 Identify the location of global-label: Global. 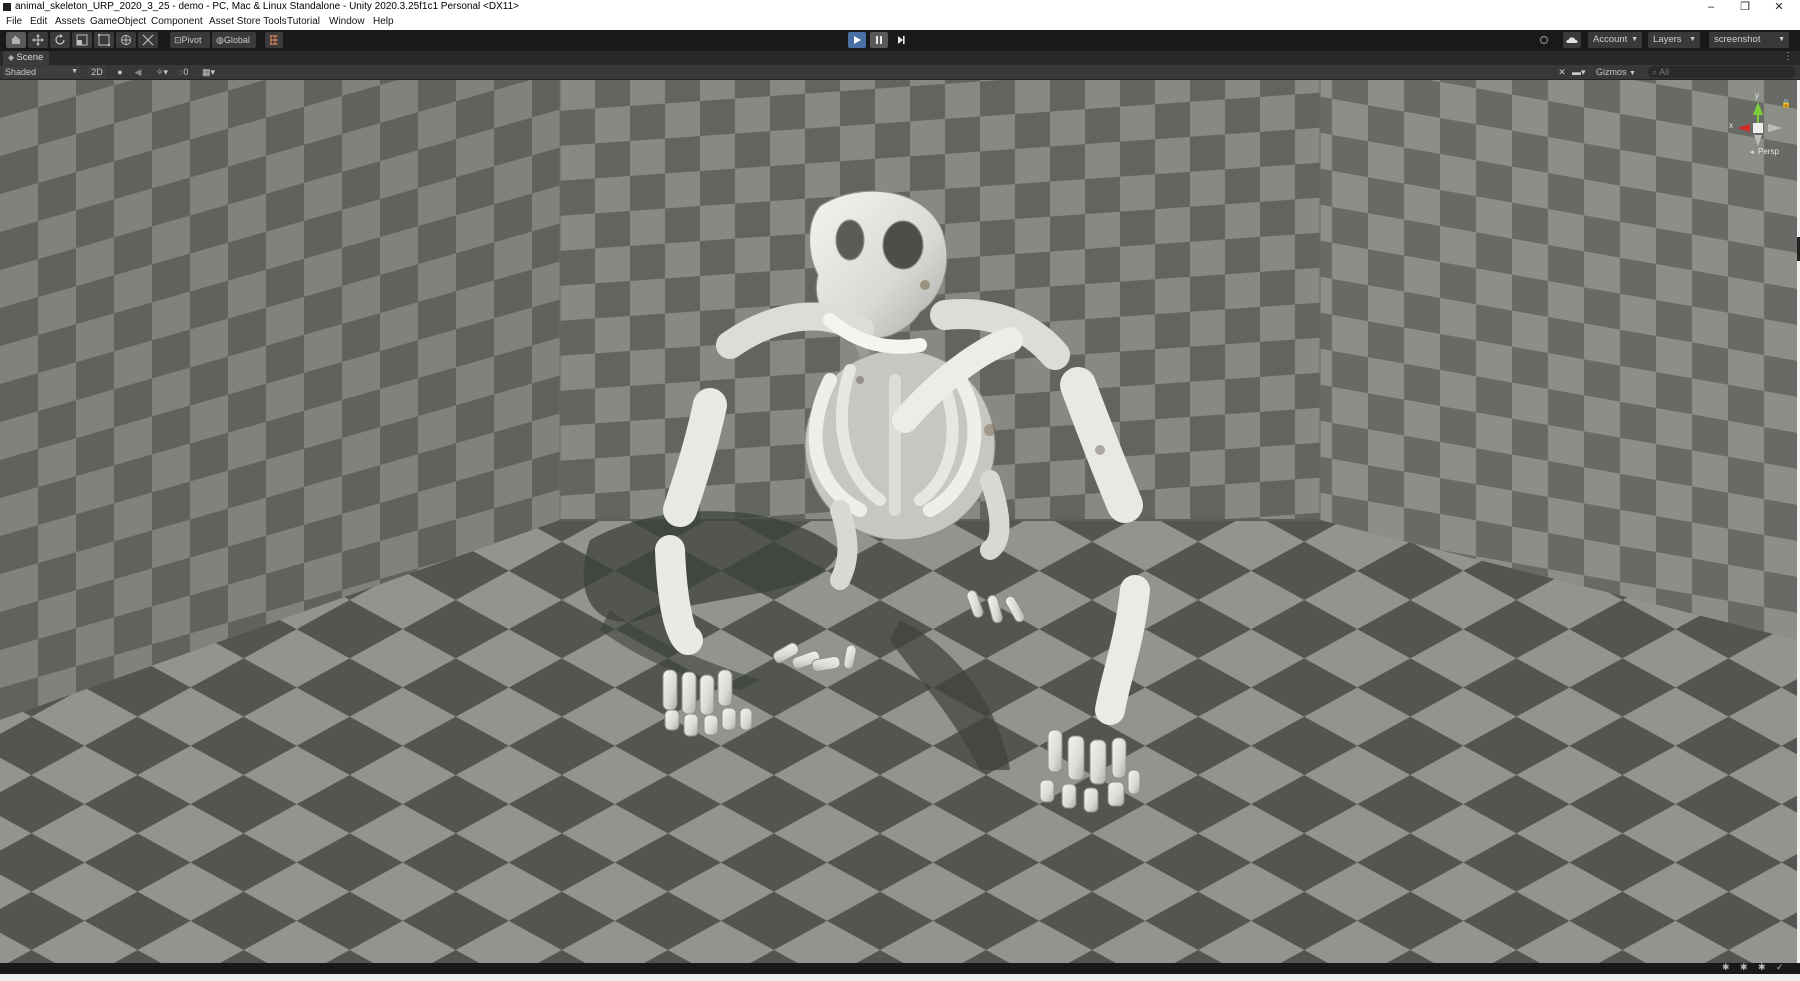
(236, 40).